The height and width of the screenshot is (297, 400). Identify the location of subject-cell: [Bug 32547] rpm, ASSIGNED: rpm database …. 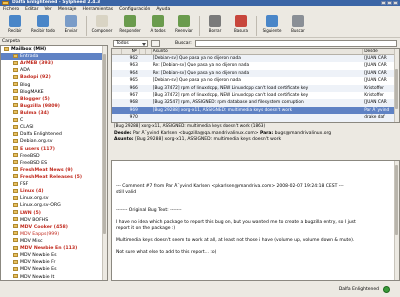
(228, 103).